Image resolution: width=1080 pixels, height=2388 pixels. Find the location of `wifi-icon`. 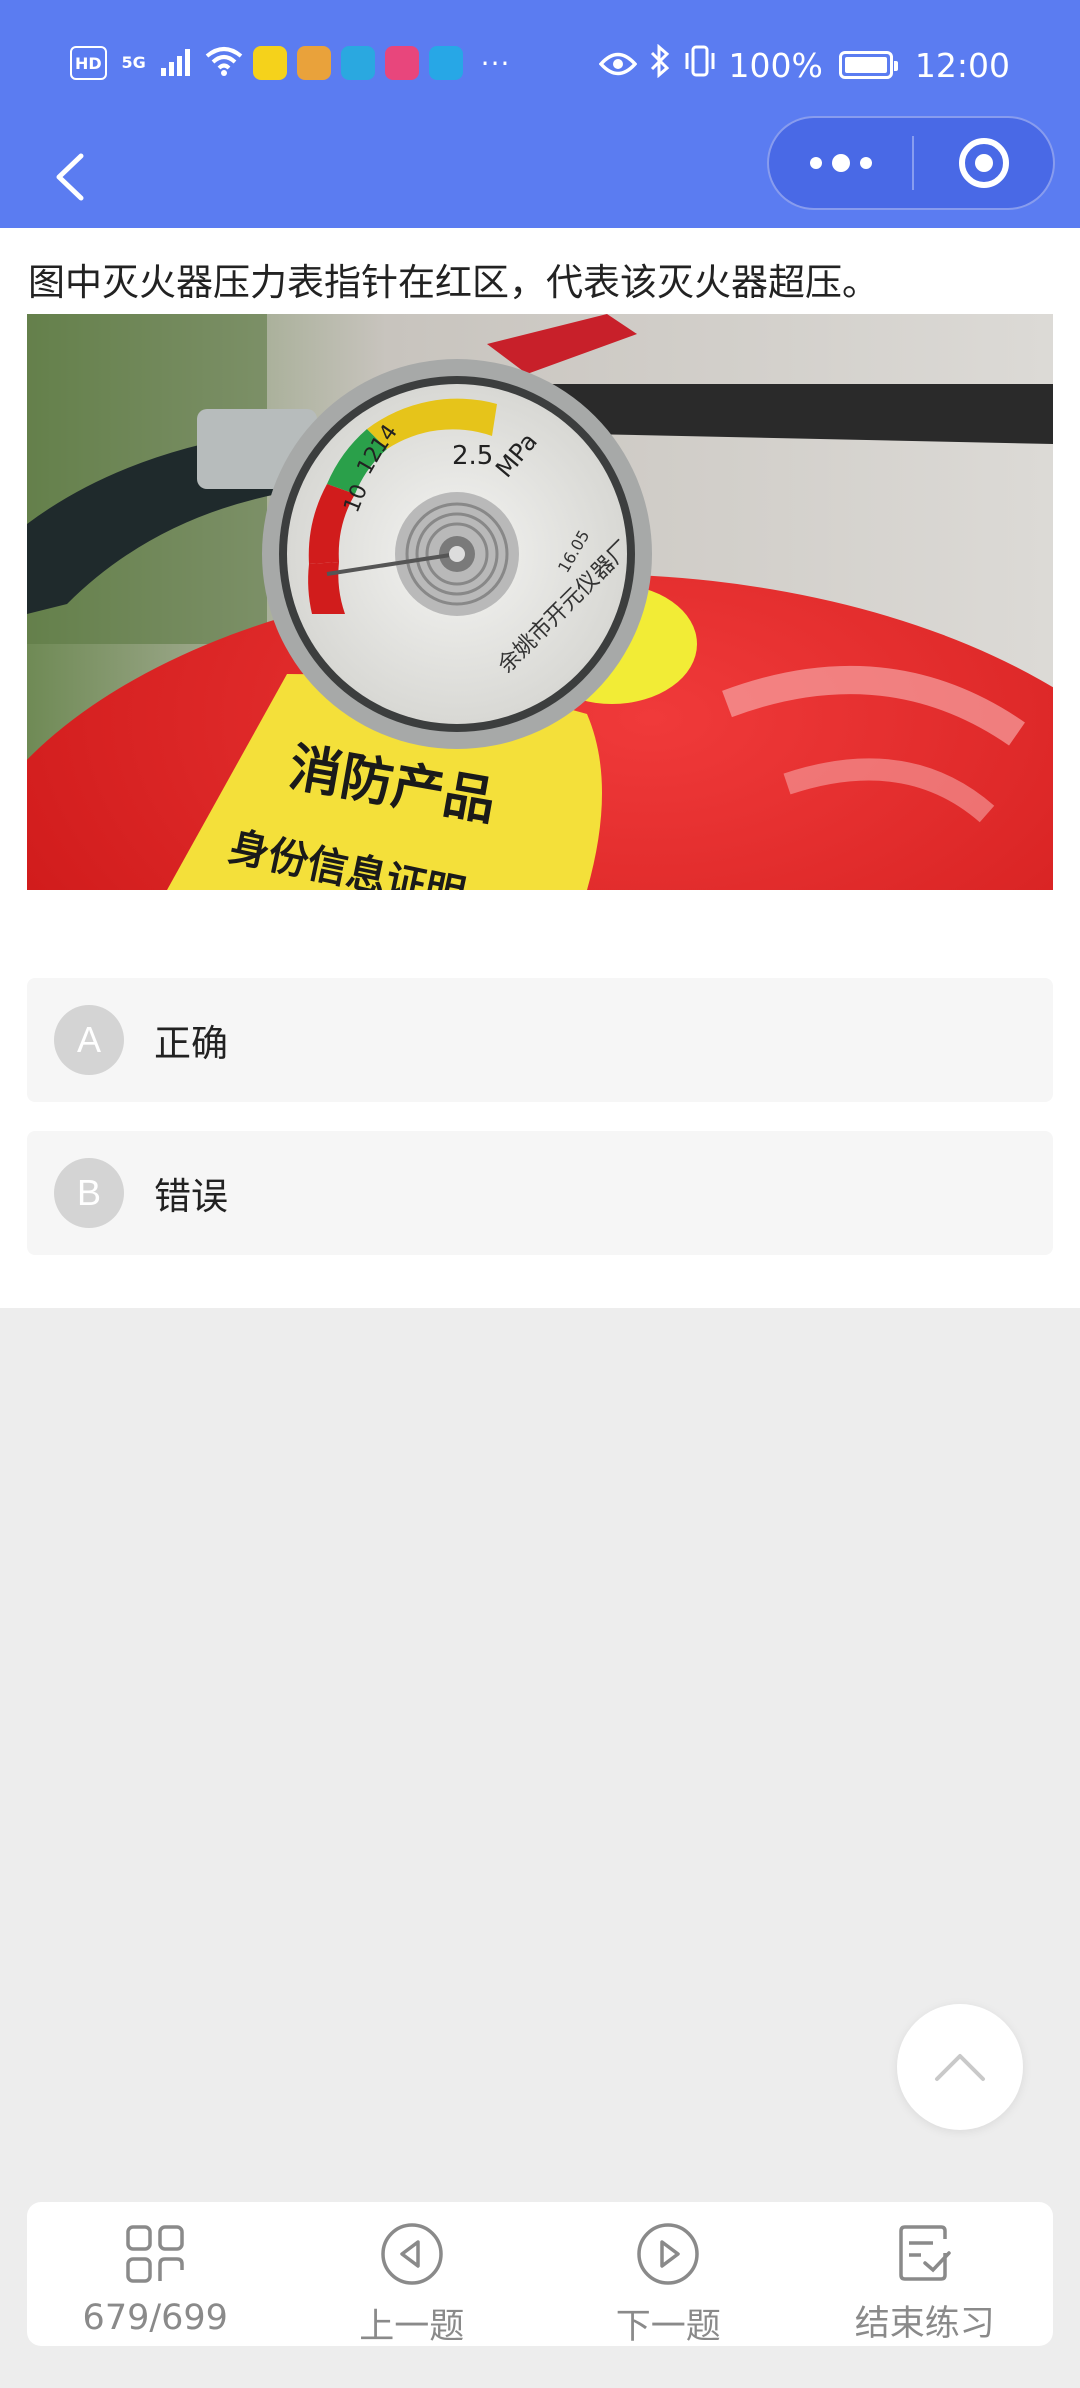

wifi-icon is located at coordinates (224, 63).